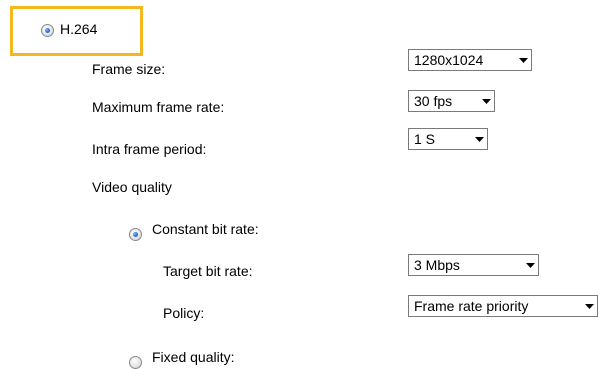 The image size is (598, 369). What do you see at coordinates (47, 30) in the screenshot?
I see `h264-radio` at bounding box center [47, 30].